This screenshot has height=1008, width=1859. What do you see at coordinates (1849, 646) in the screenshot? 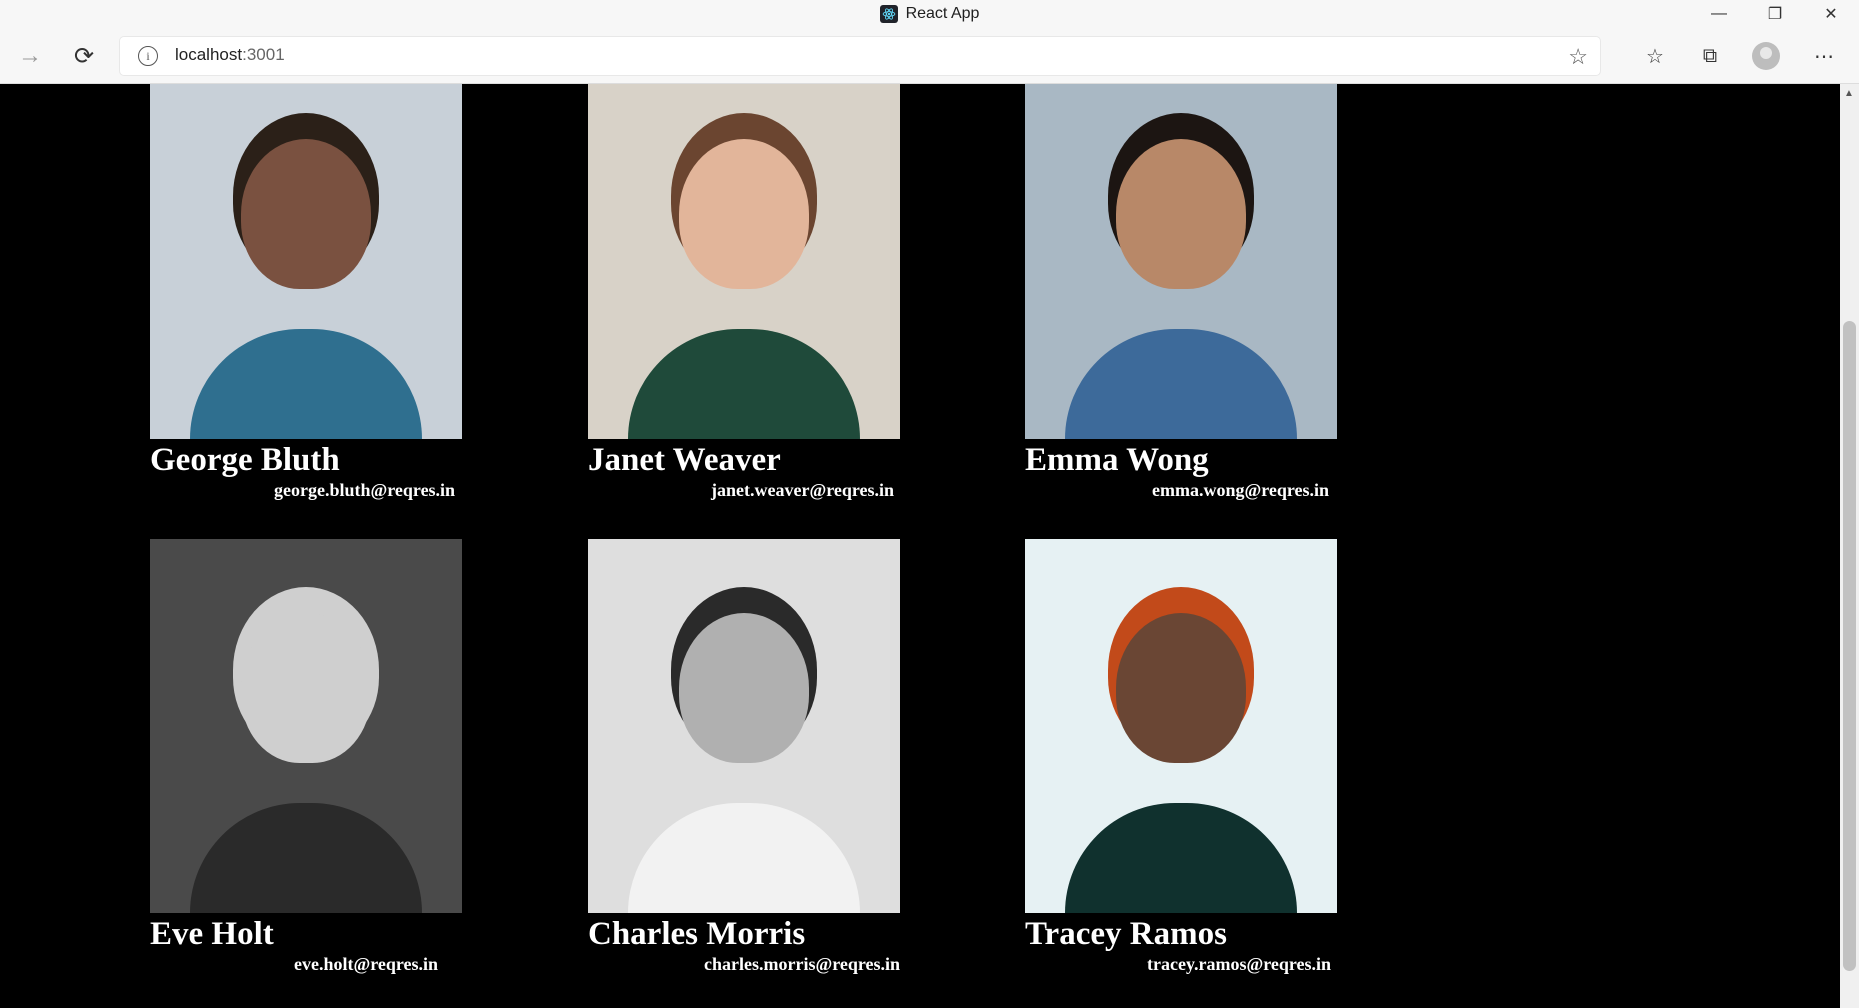
I see `scrollbar-thumb` at bounding box center [1849, 646].